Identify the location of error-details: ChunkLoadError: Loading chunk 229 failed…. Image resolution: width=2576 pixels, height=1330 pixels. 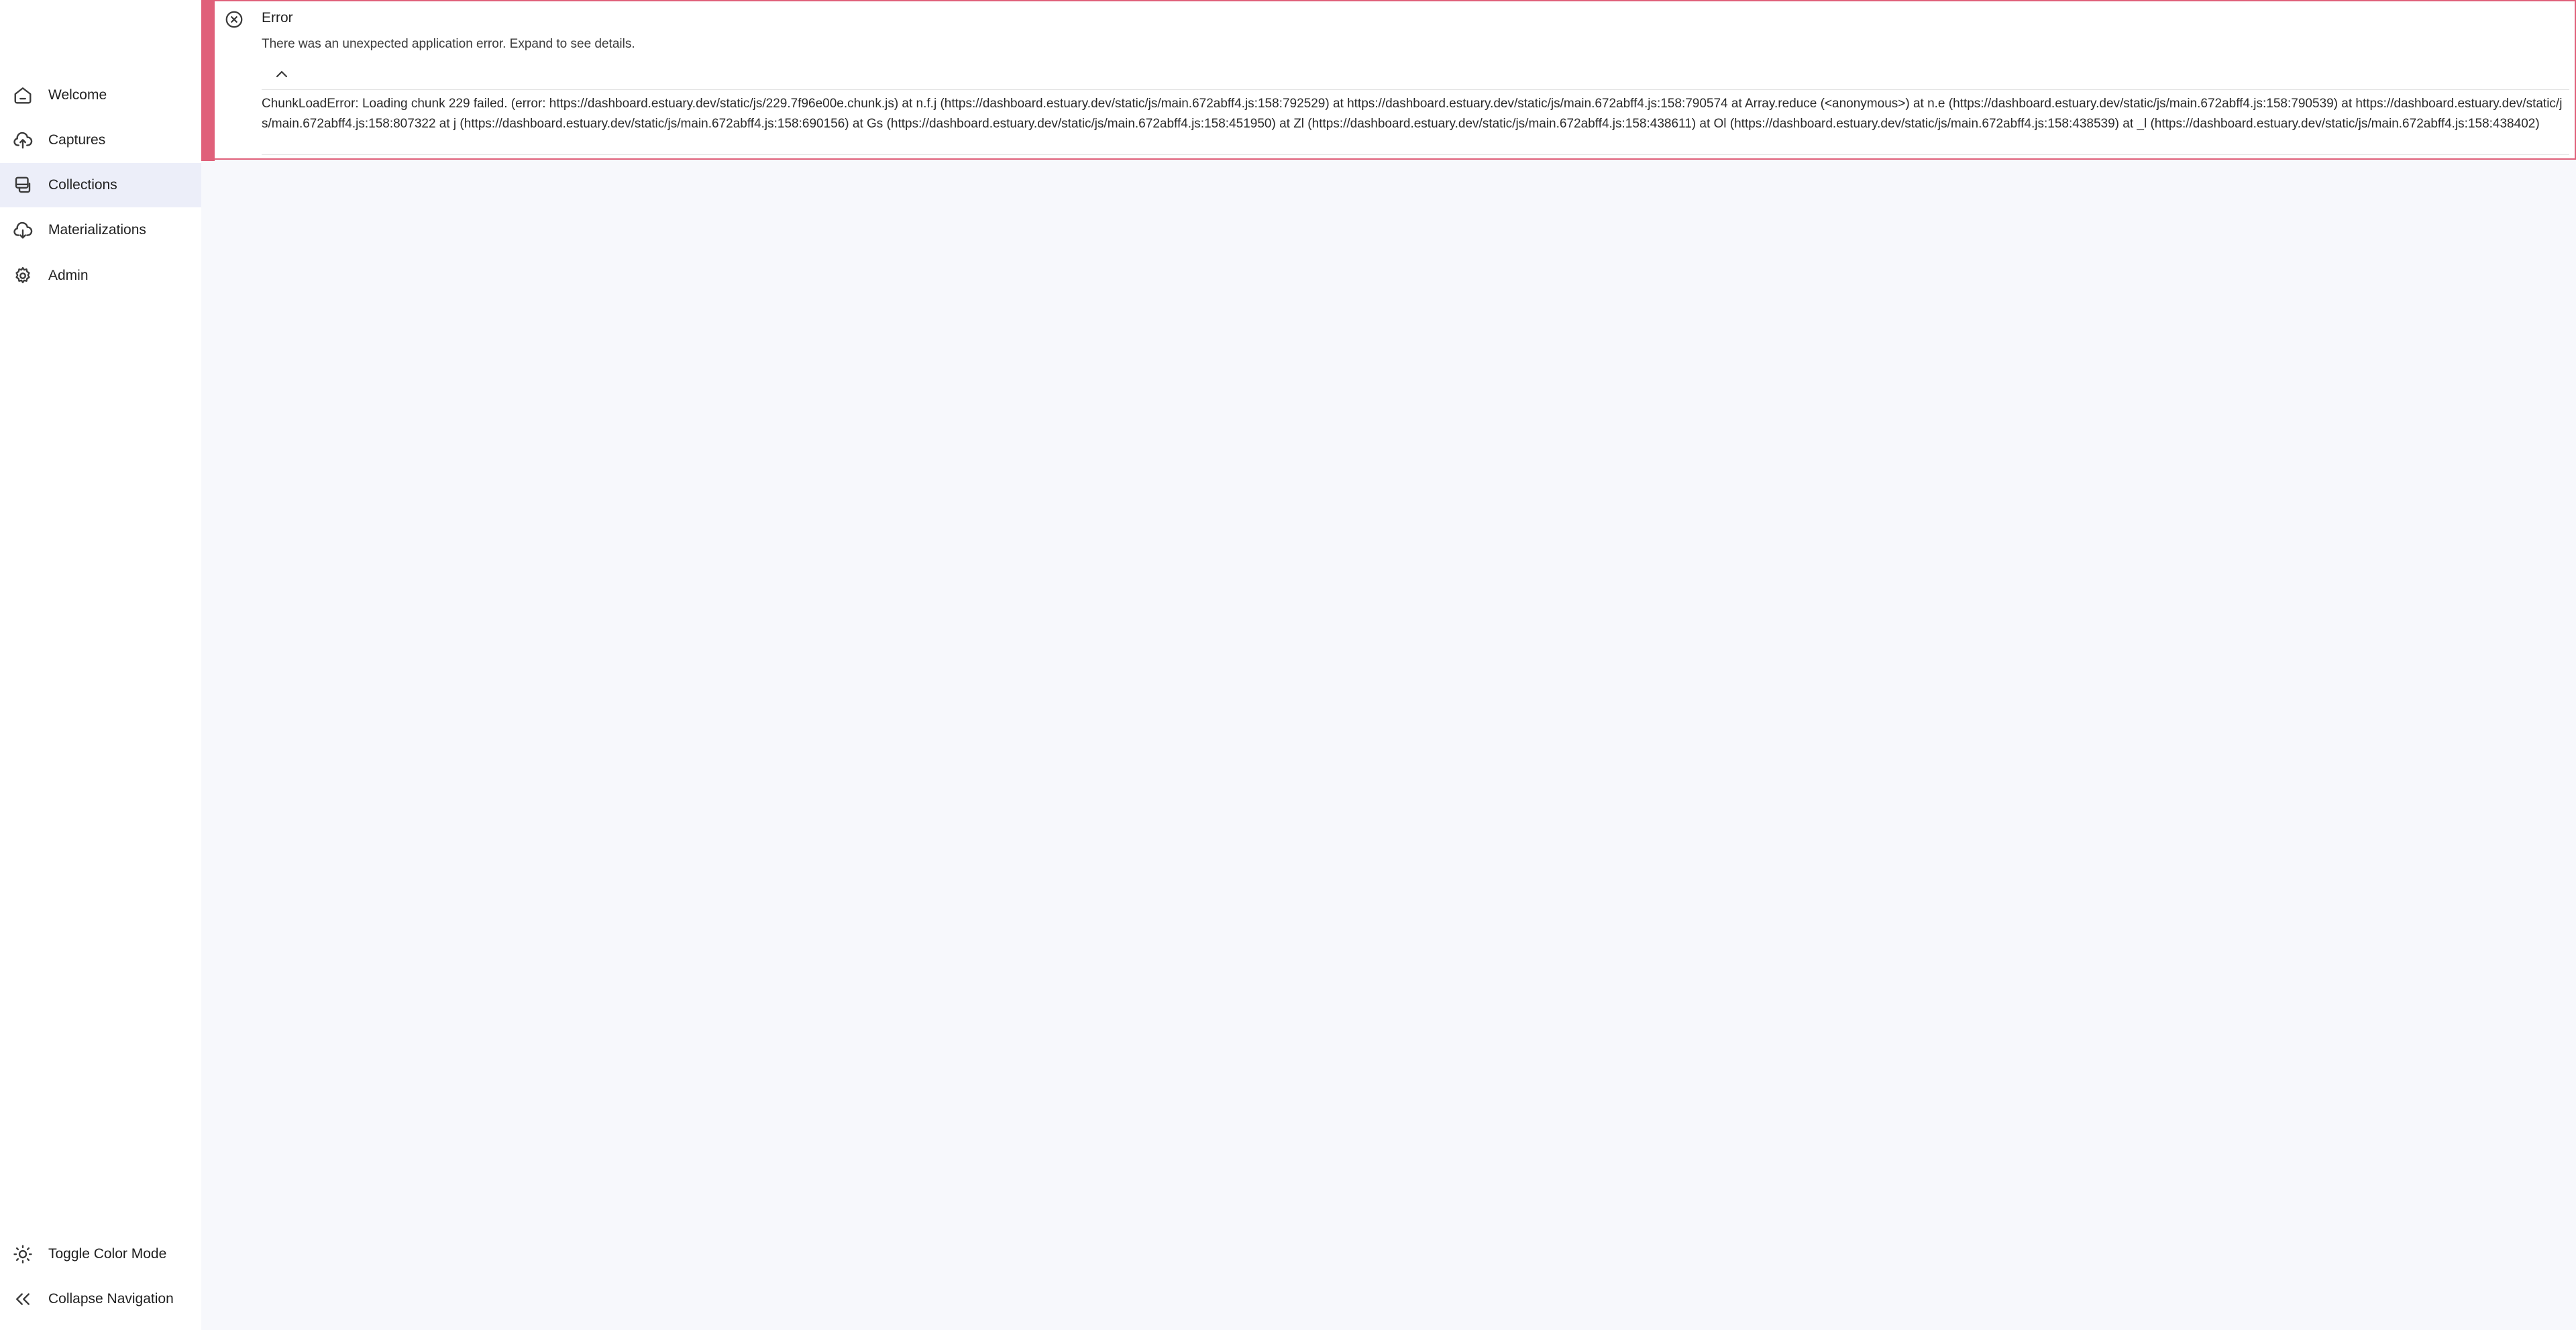
(1412, 114).